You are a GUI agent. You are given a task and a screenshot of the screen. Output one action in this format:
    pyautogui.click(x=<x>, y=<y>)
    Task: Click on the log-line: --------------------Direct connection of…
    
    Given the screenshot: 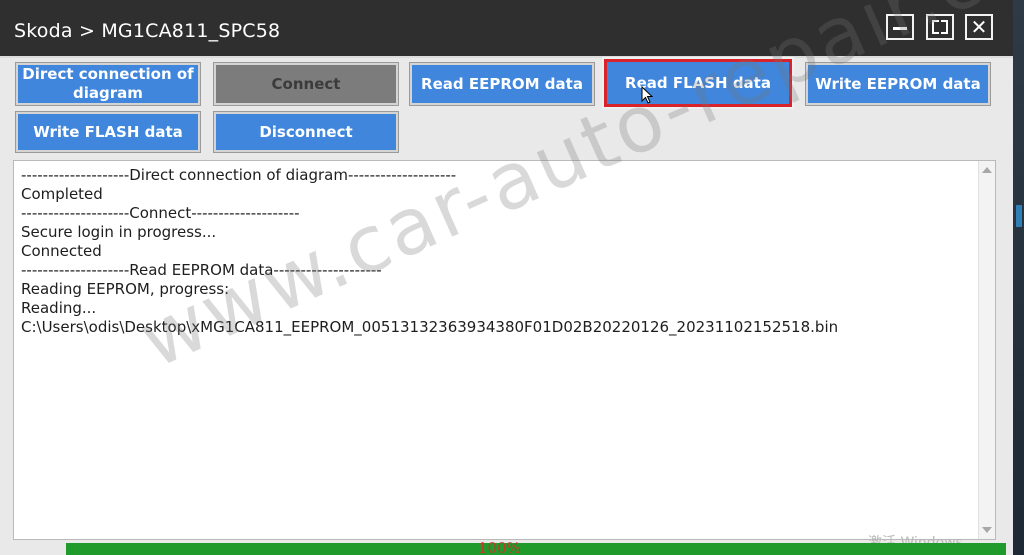 What is the action you would take?
    pyautogui.click(x=239, y=175)
    